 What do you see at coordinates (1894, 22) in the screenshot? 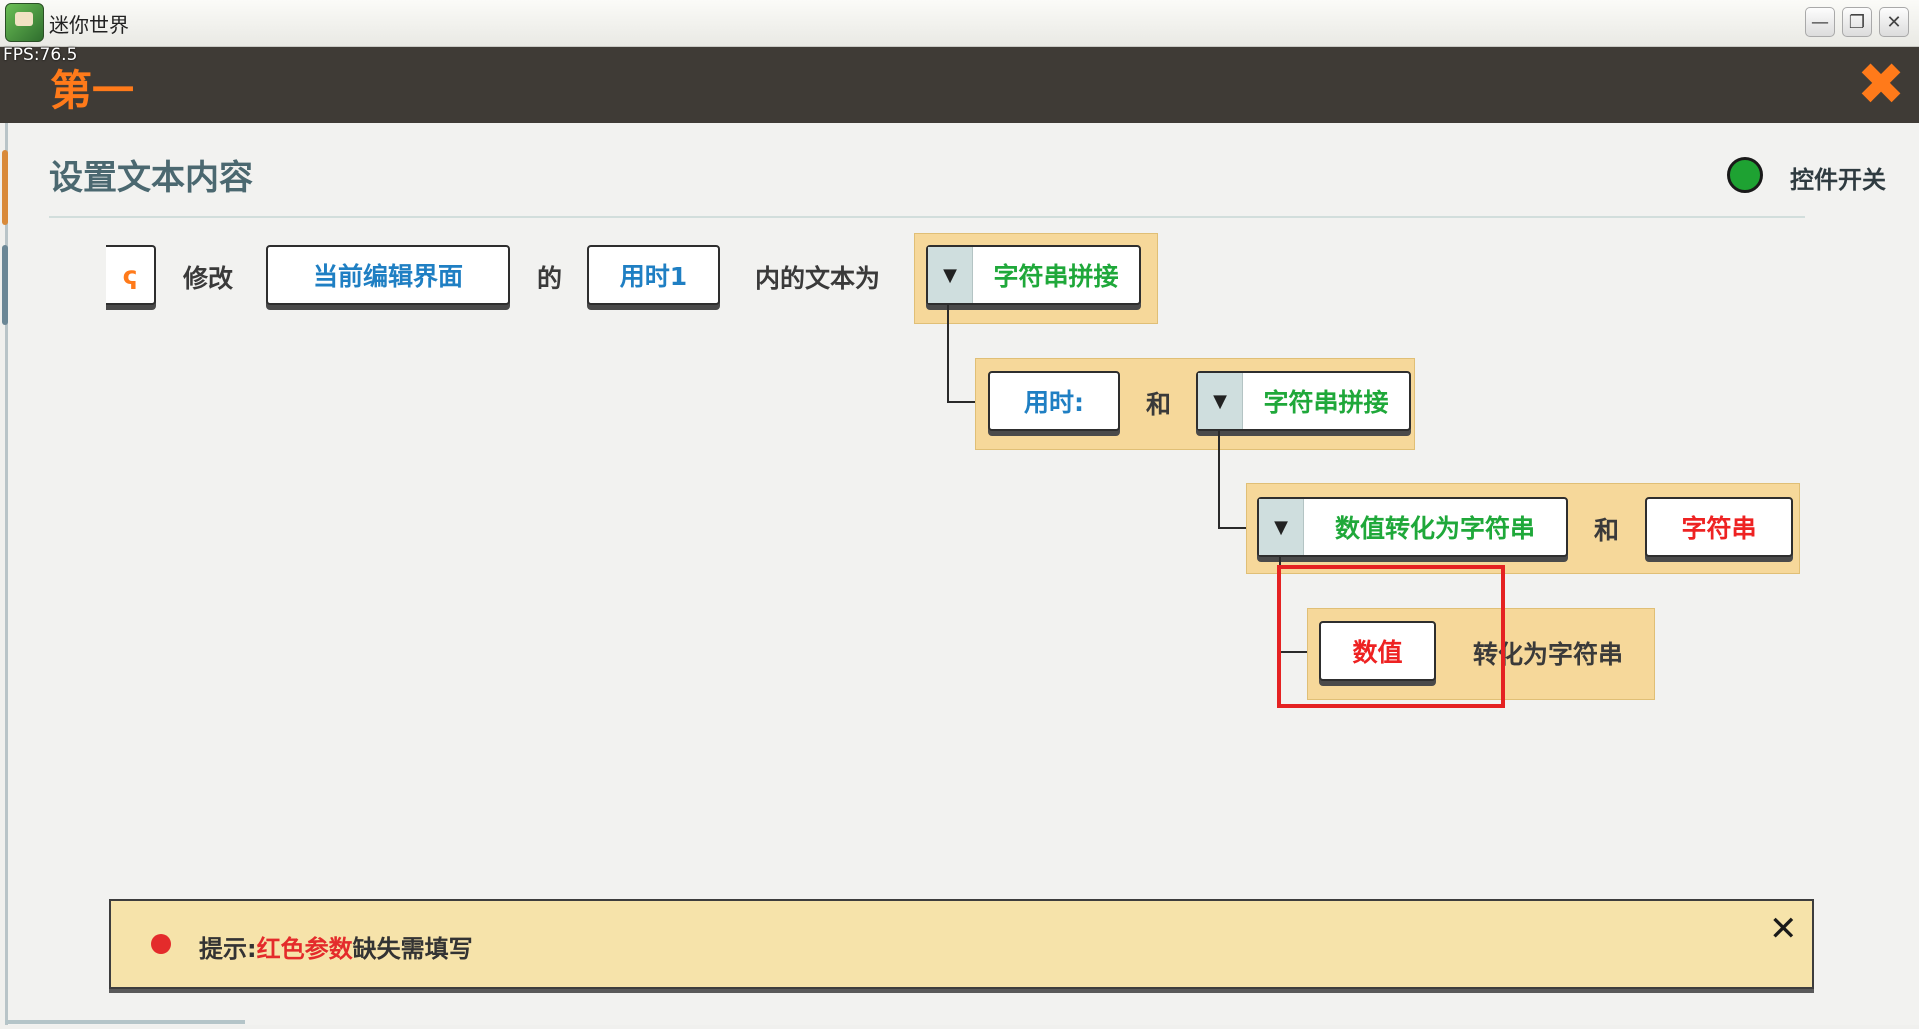
I see `window-close-button: ✕` at bounding box center [1894, 22].